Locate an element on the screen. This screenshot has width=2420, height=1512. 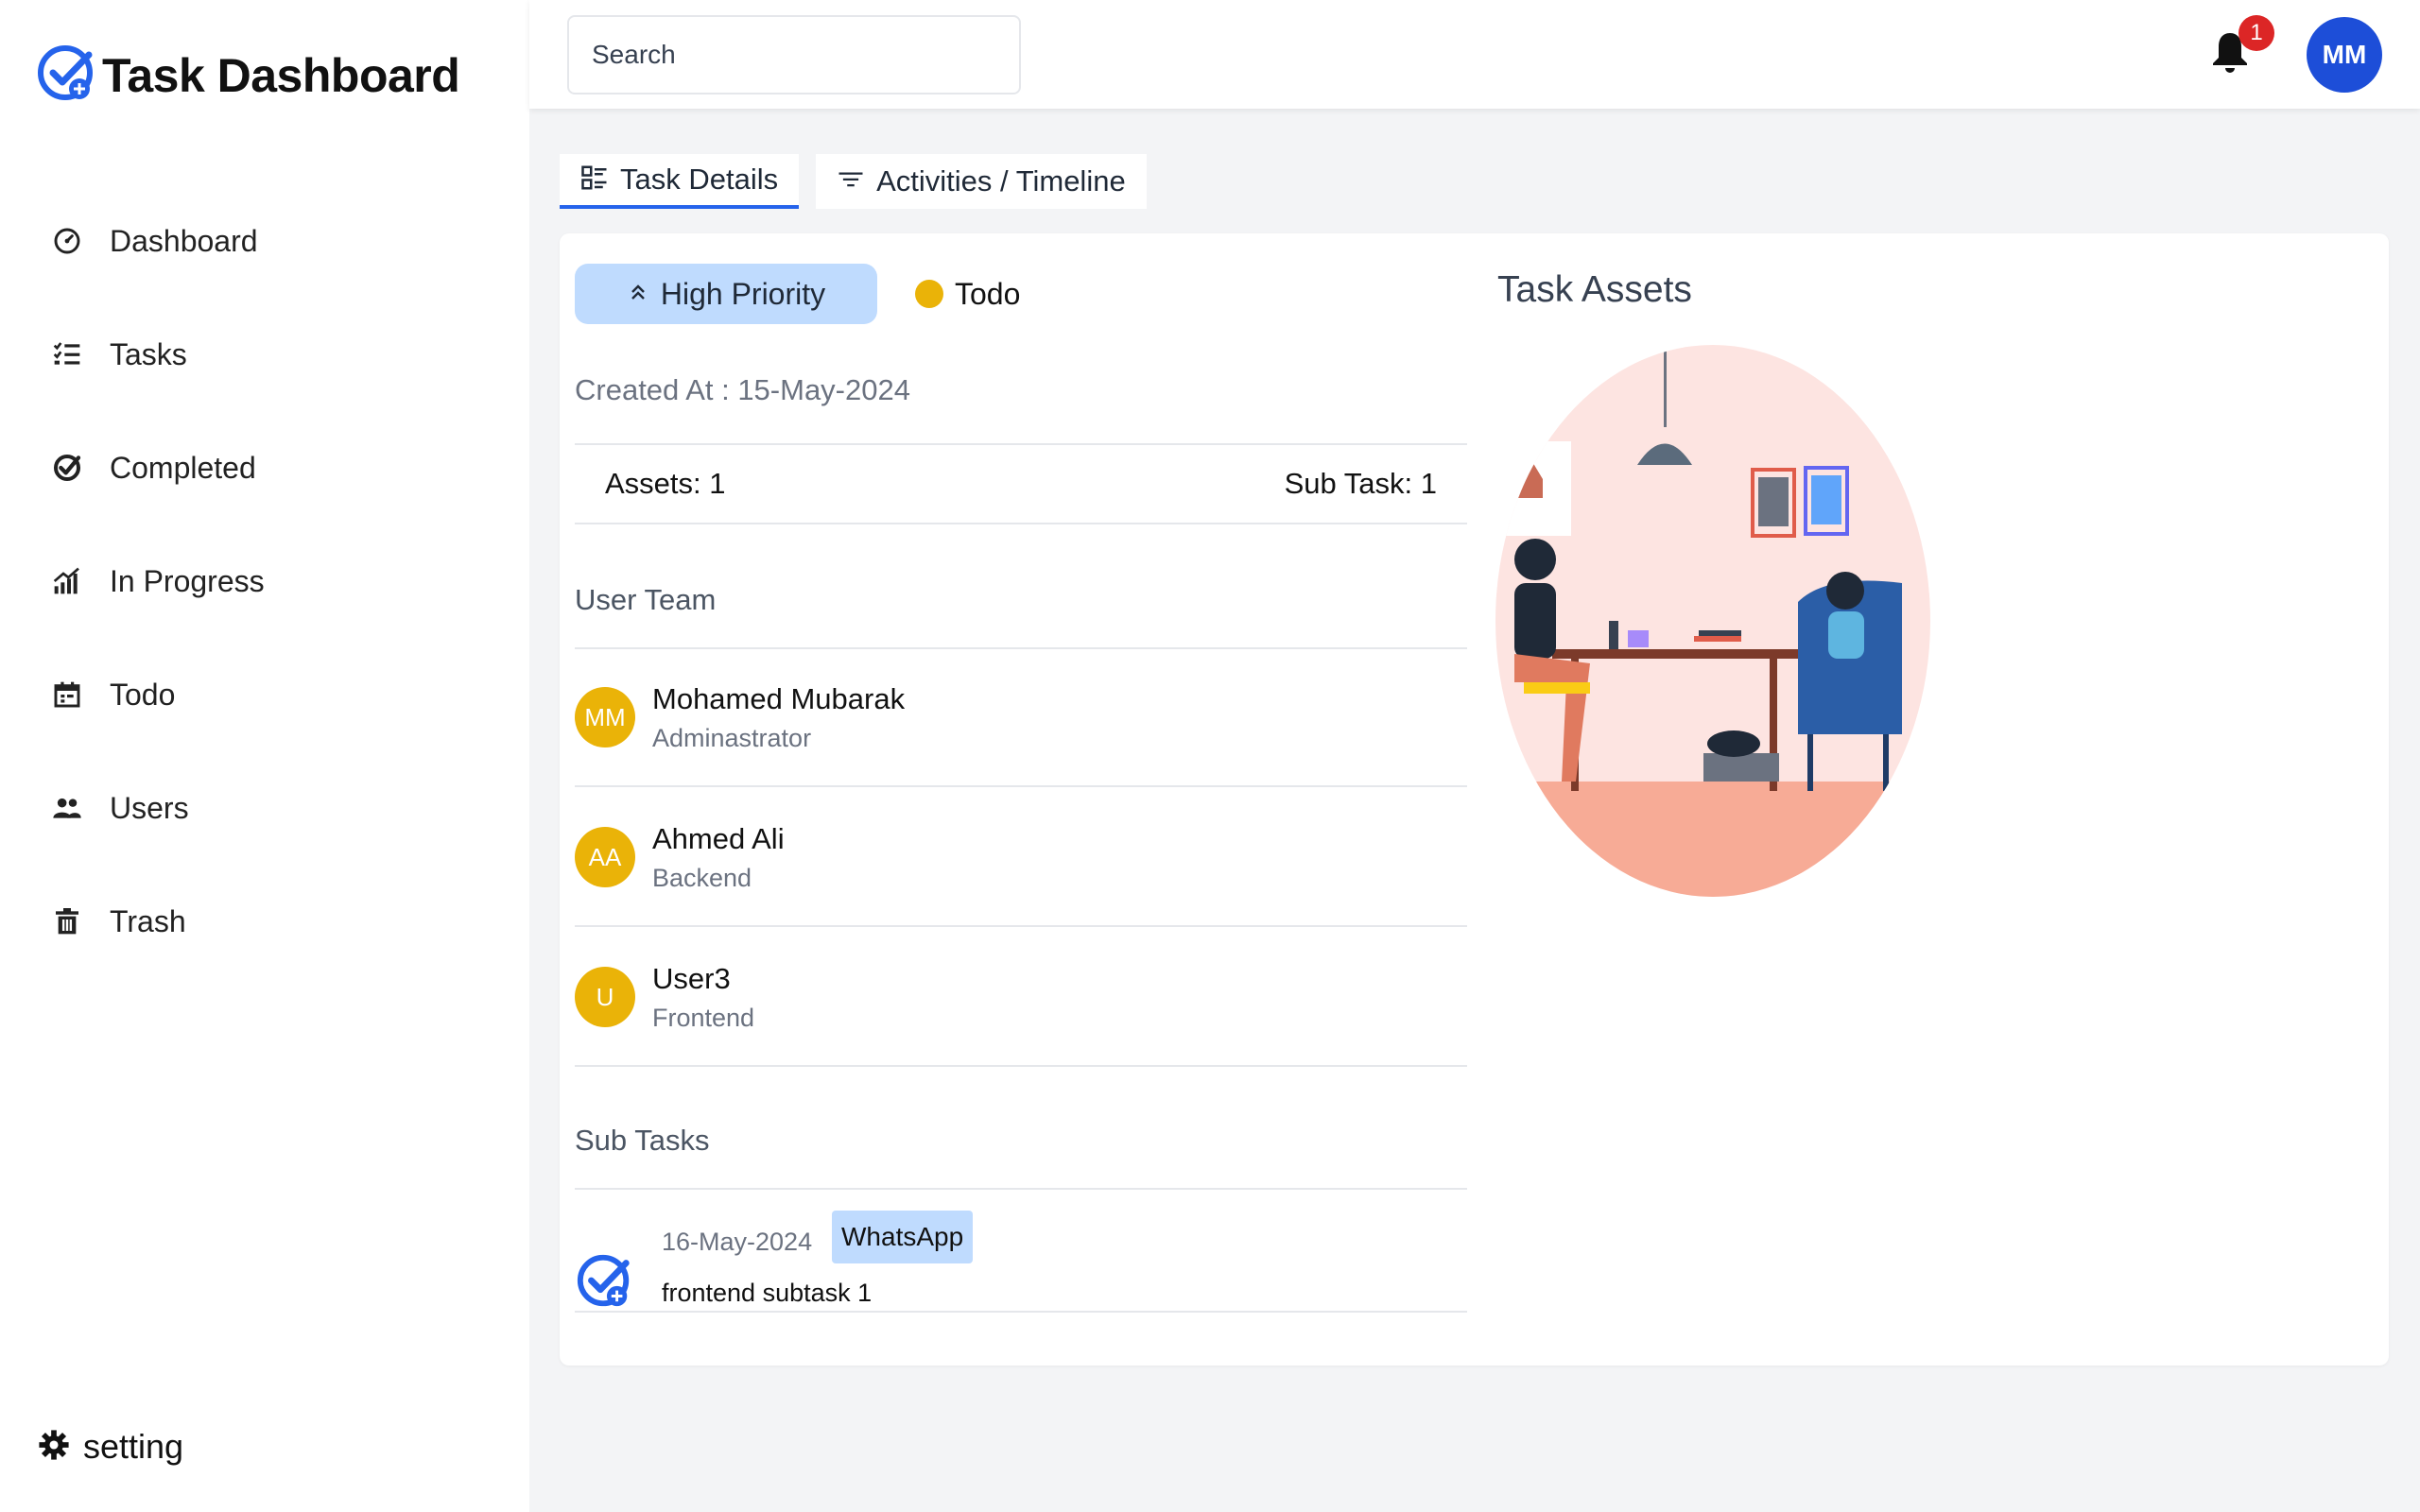
brand: Task Dashboard is located at coordinates (248, 75).